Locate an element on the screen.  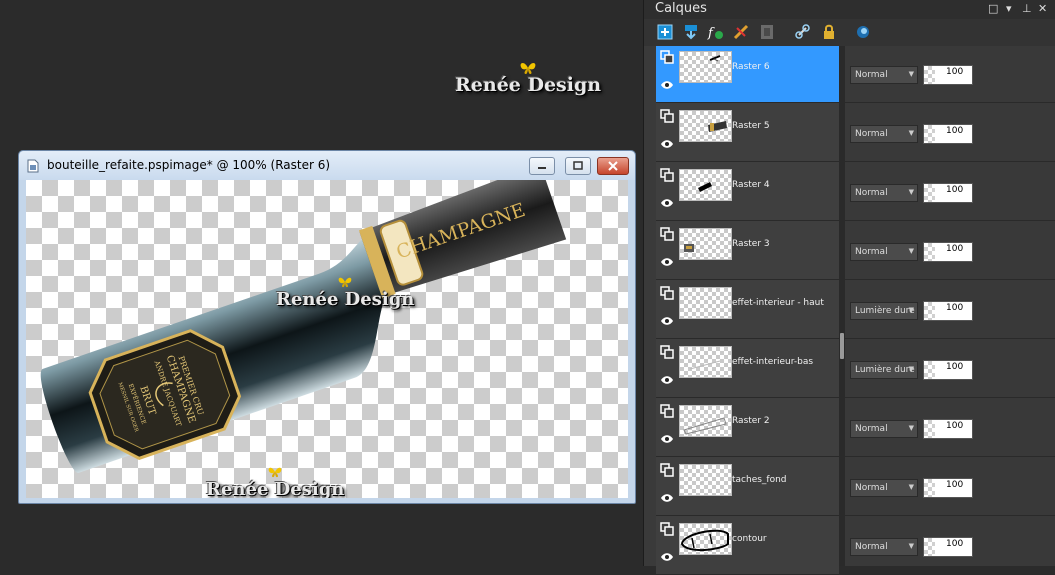
minimize-button is located at coordinates (542, 166).